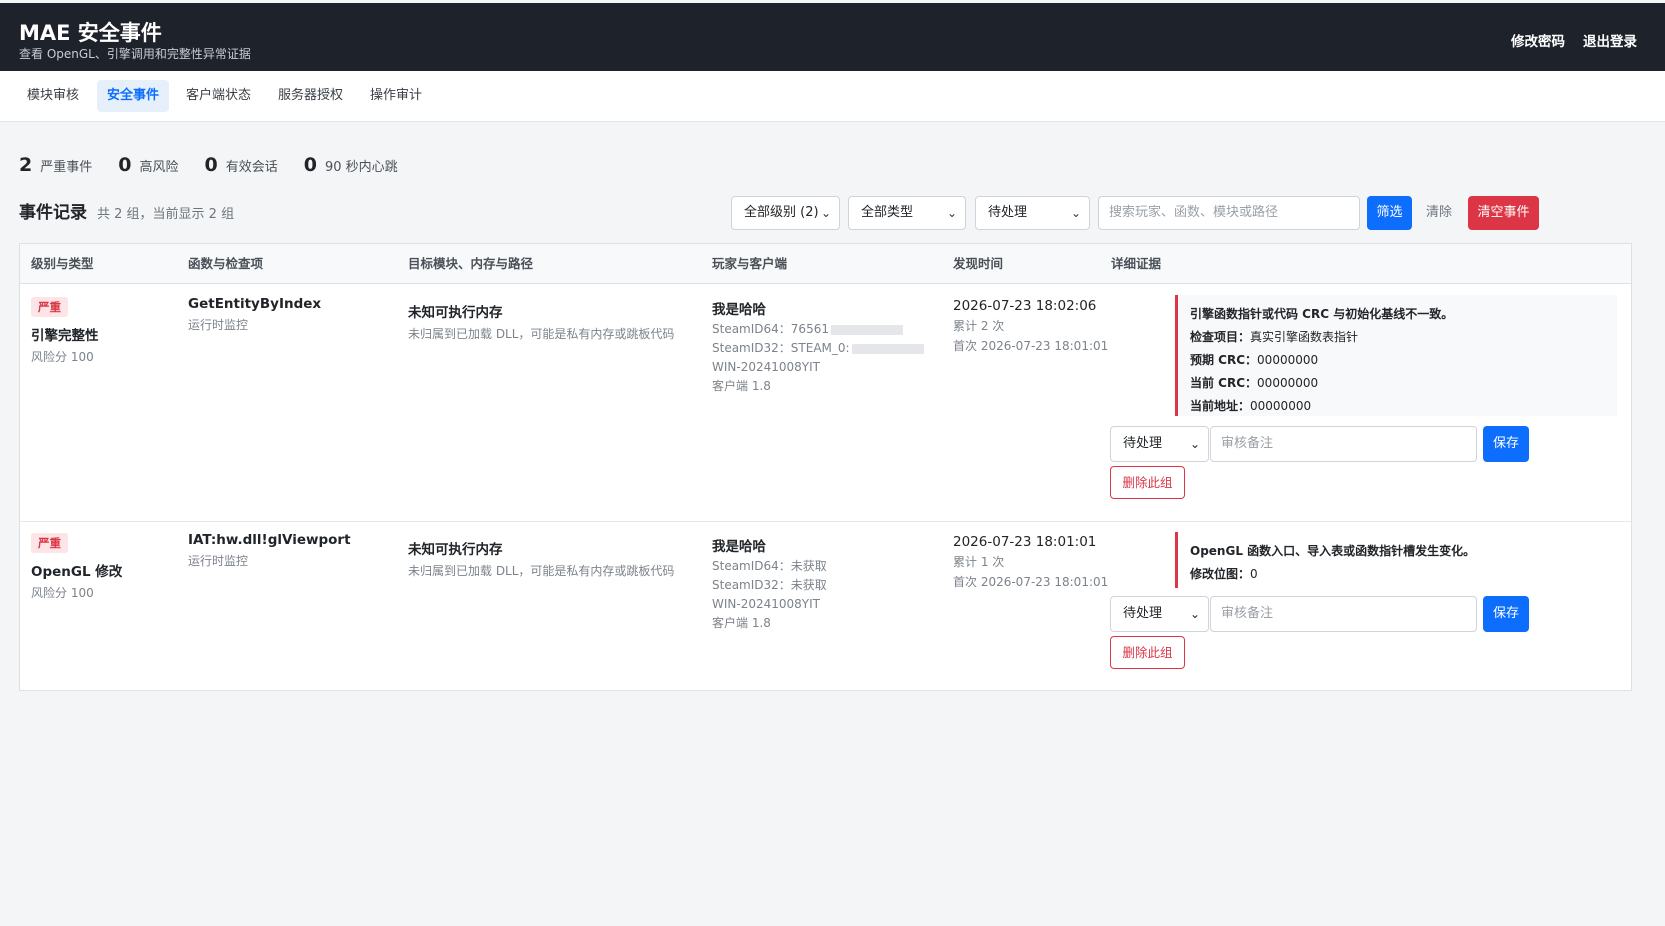 Image resolution: width=1665 pixels, height=926 pixels. Describe the element at coordinates (133, 96) in the screenshot. I see `tab-security-events: 安全事件` at that location.